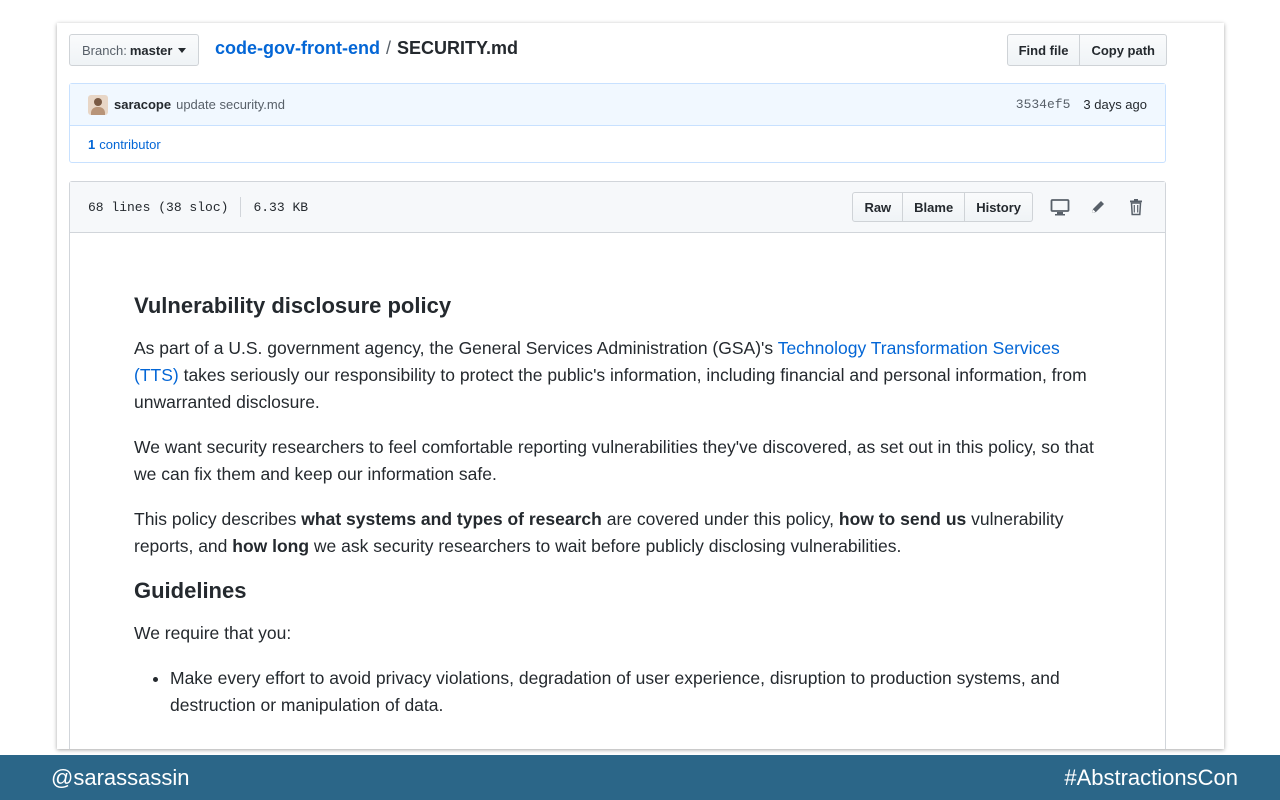 The width and height of the screenshot is (1280, 800). What do you see at coordinates (241, 207) in the screenshot?
I see `divider` at bounding box center [241, 207].